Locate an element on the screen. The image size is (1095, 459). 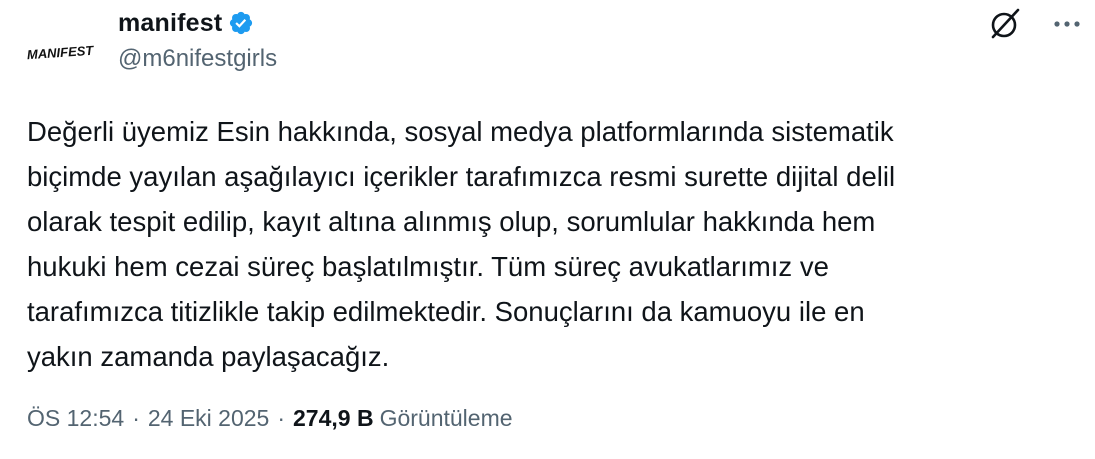
name-row: manifest is located at coordinates (197, 23).